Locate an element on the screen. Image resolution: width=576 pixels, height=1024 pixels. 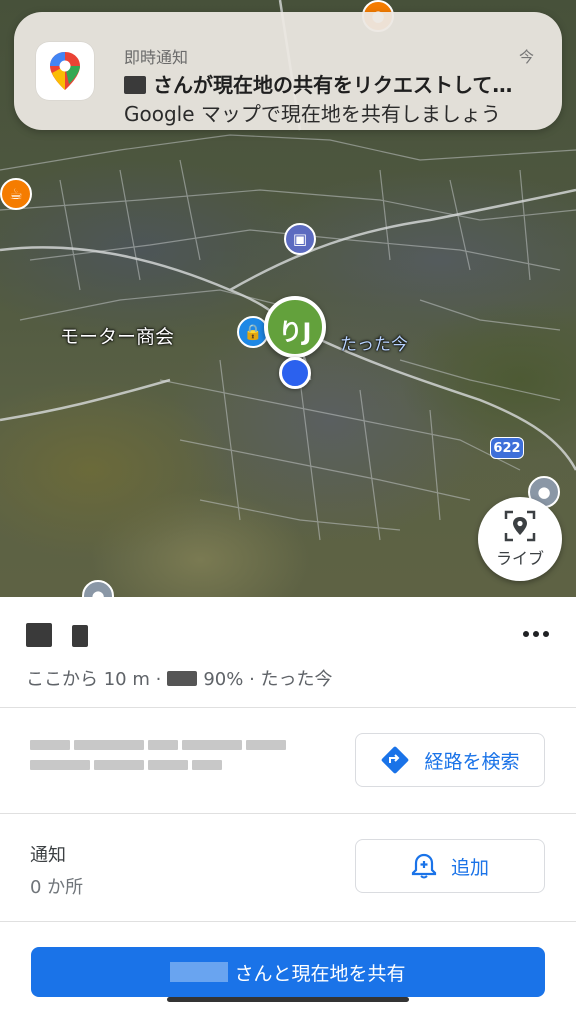
location-status: ここから 10 m · 90% · たった今 is located at coordinates (179, 678).